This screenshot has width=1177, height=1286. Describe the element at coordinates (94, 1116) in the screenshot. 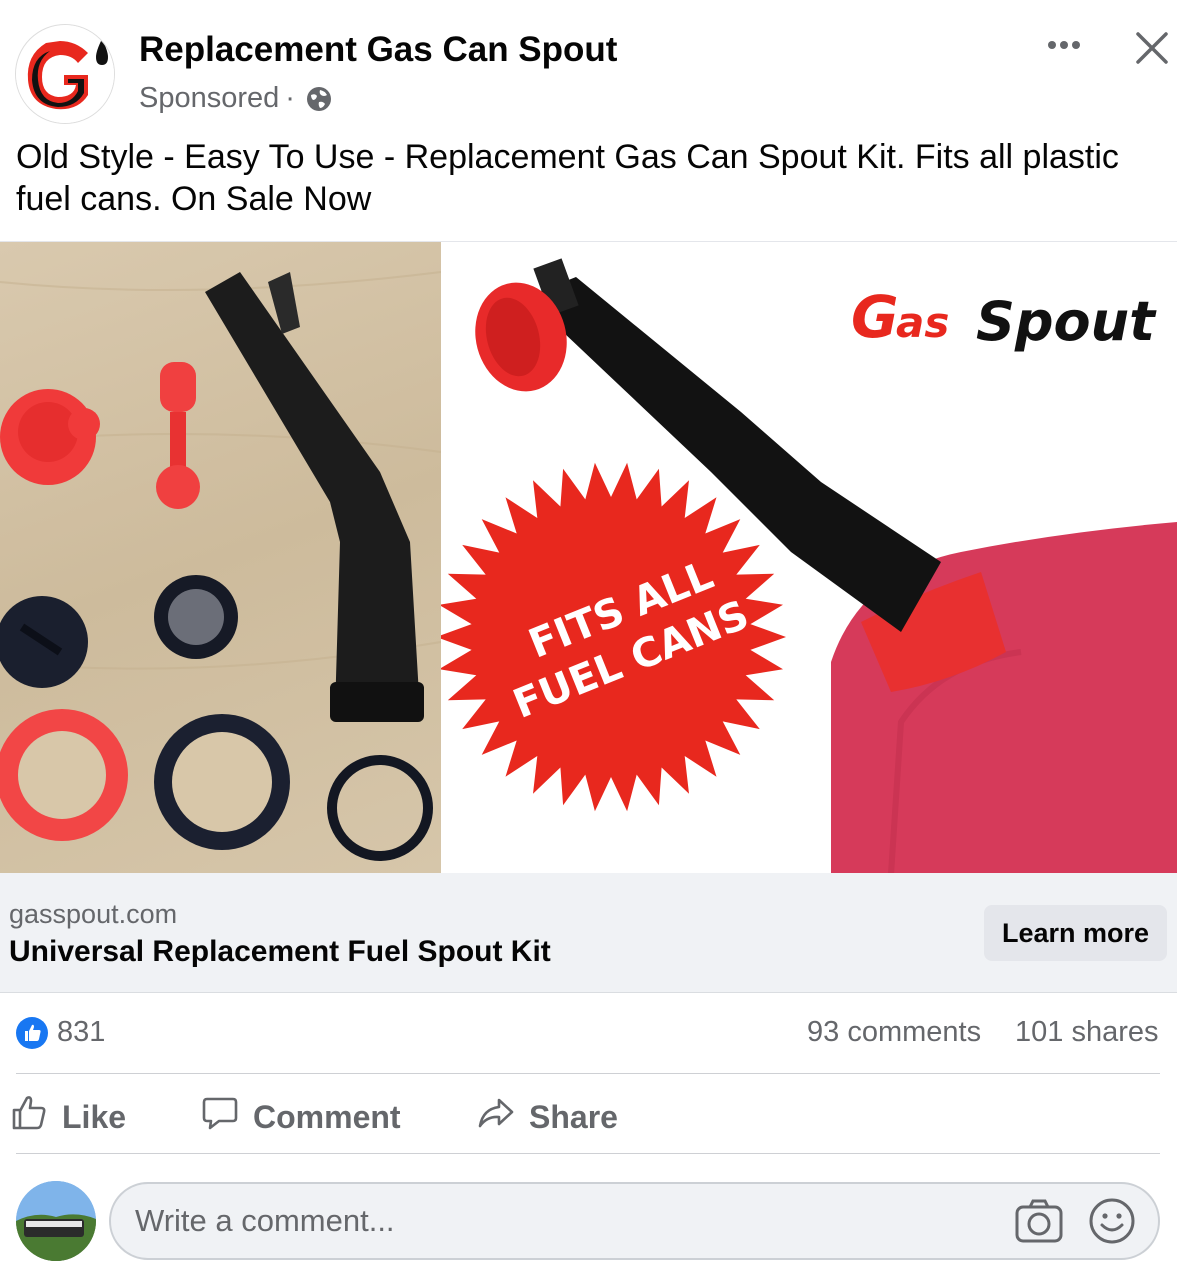

I see `like-label: Like` at that location.